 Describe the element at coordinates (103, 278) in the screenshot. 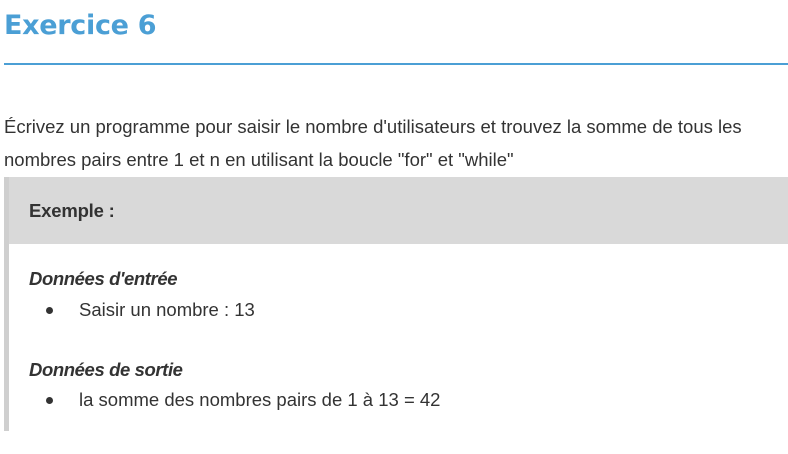

I see `input-data-heading: Données d'entrée` at that location.